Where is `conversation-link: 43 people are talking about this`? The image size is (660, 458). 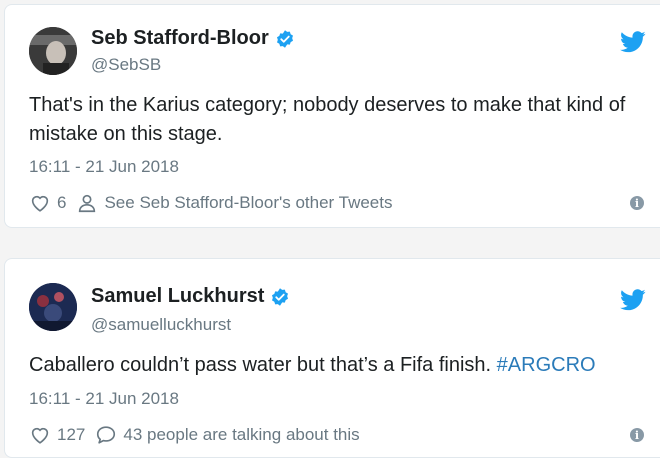
conversation-link: 43 people are talking about this is located at coordinates (227, 435).